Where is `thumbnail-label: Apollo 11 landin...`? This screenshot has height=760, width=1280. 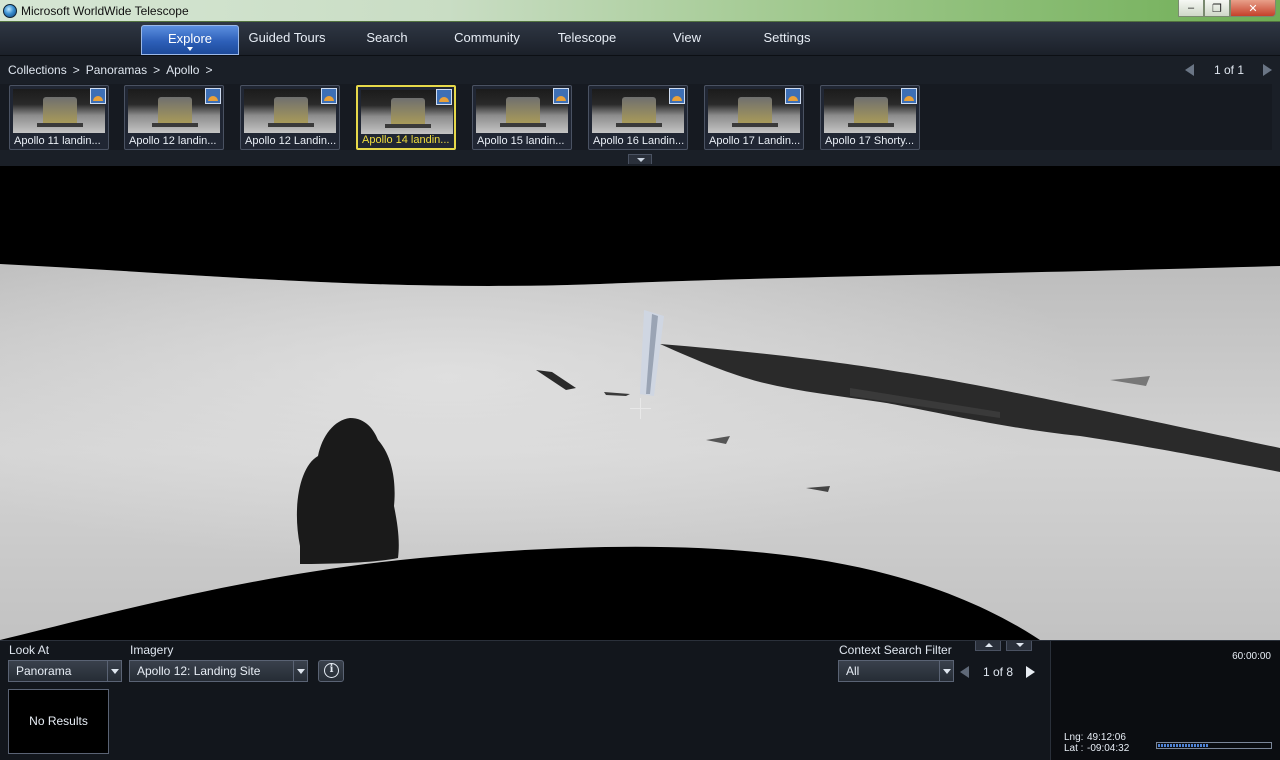
thumbnail-label: Apollo 11 landin... is located at coordinates (57, 141).